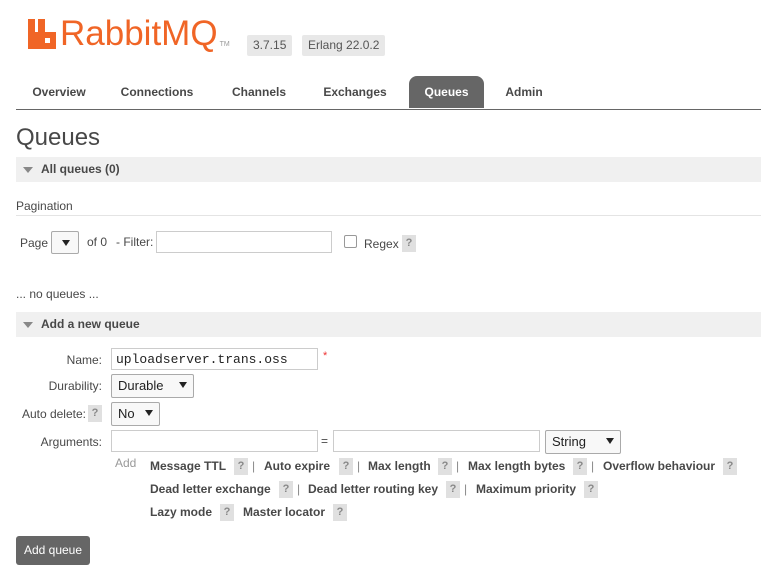 This screenshot has width=761, height=578. I want to click on argument-type-value: String, so click(569, 441).